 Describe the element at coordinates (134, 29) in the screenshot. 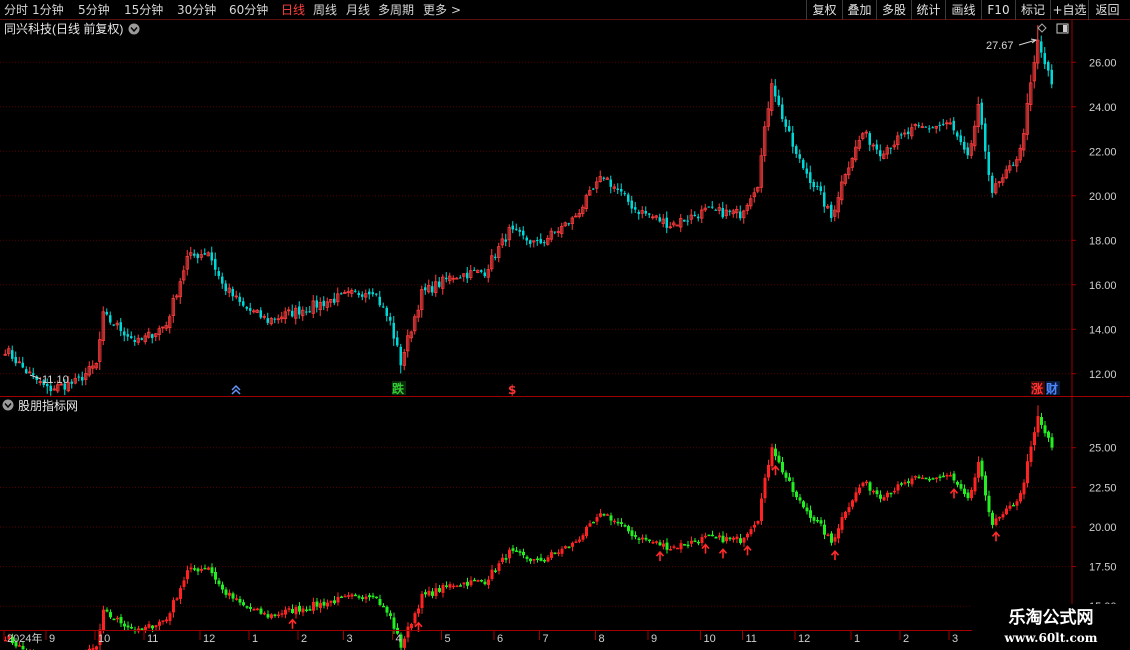

I see `main-title-dropdown-icon` at that location.